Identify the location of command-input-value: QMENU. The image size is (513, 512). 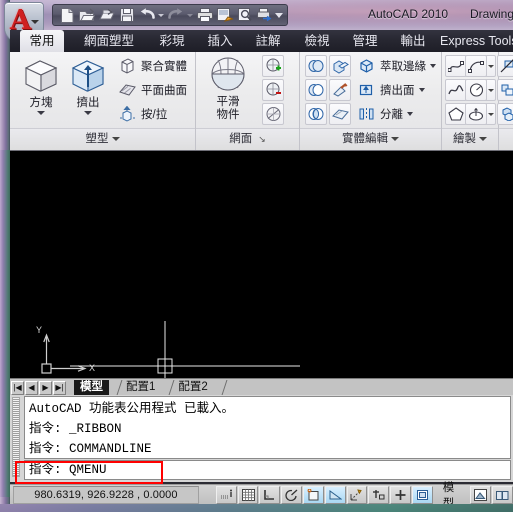
(88, 470).